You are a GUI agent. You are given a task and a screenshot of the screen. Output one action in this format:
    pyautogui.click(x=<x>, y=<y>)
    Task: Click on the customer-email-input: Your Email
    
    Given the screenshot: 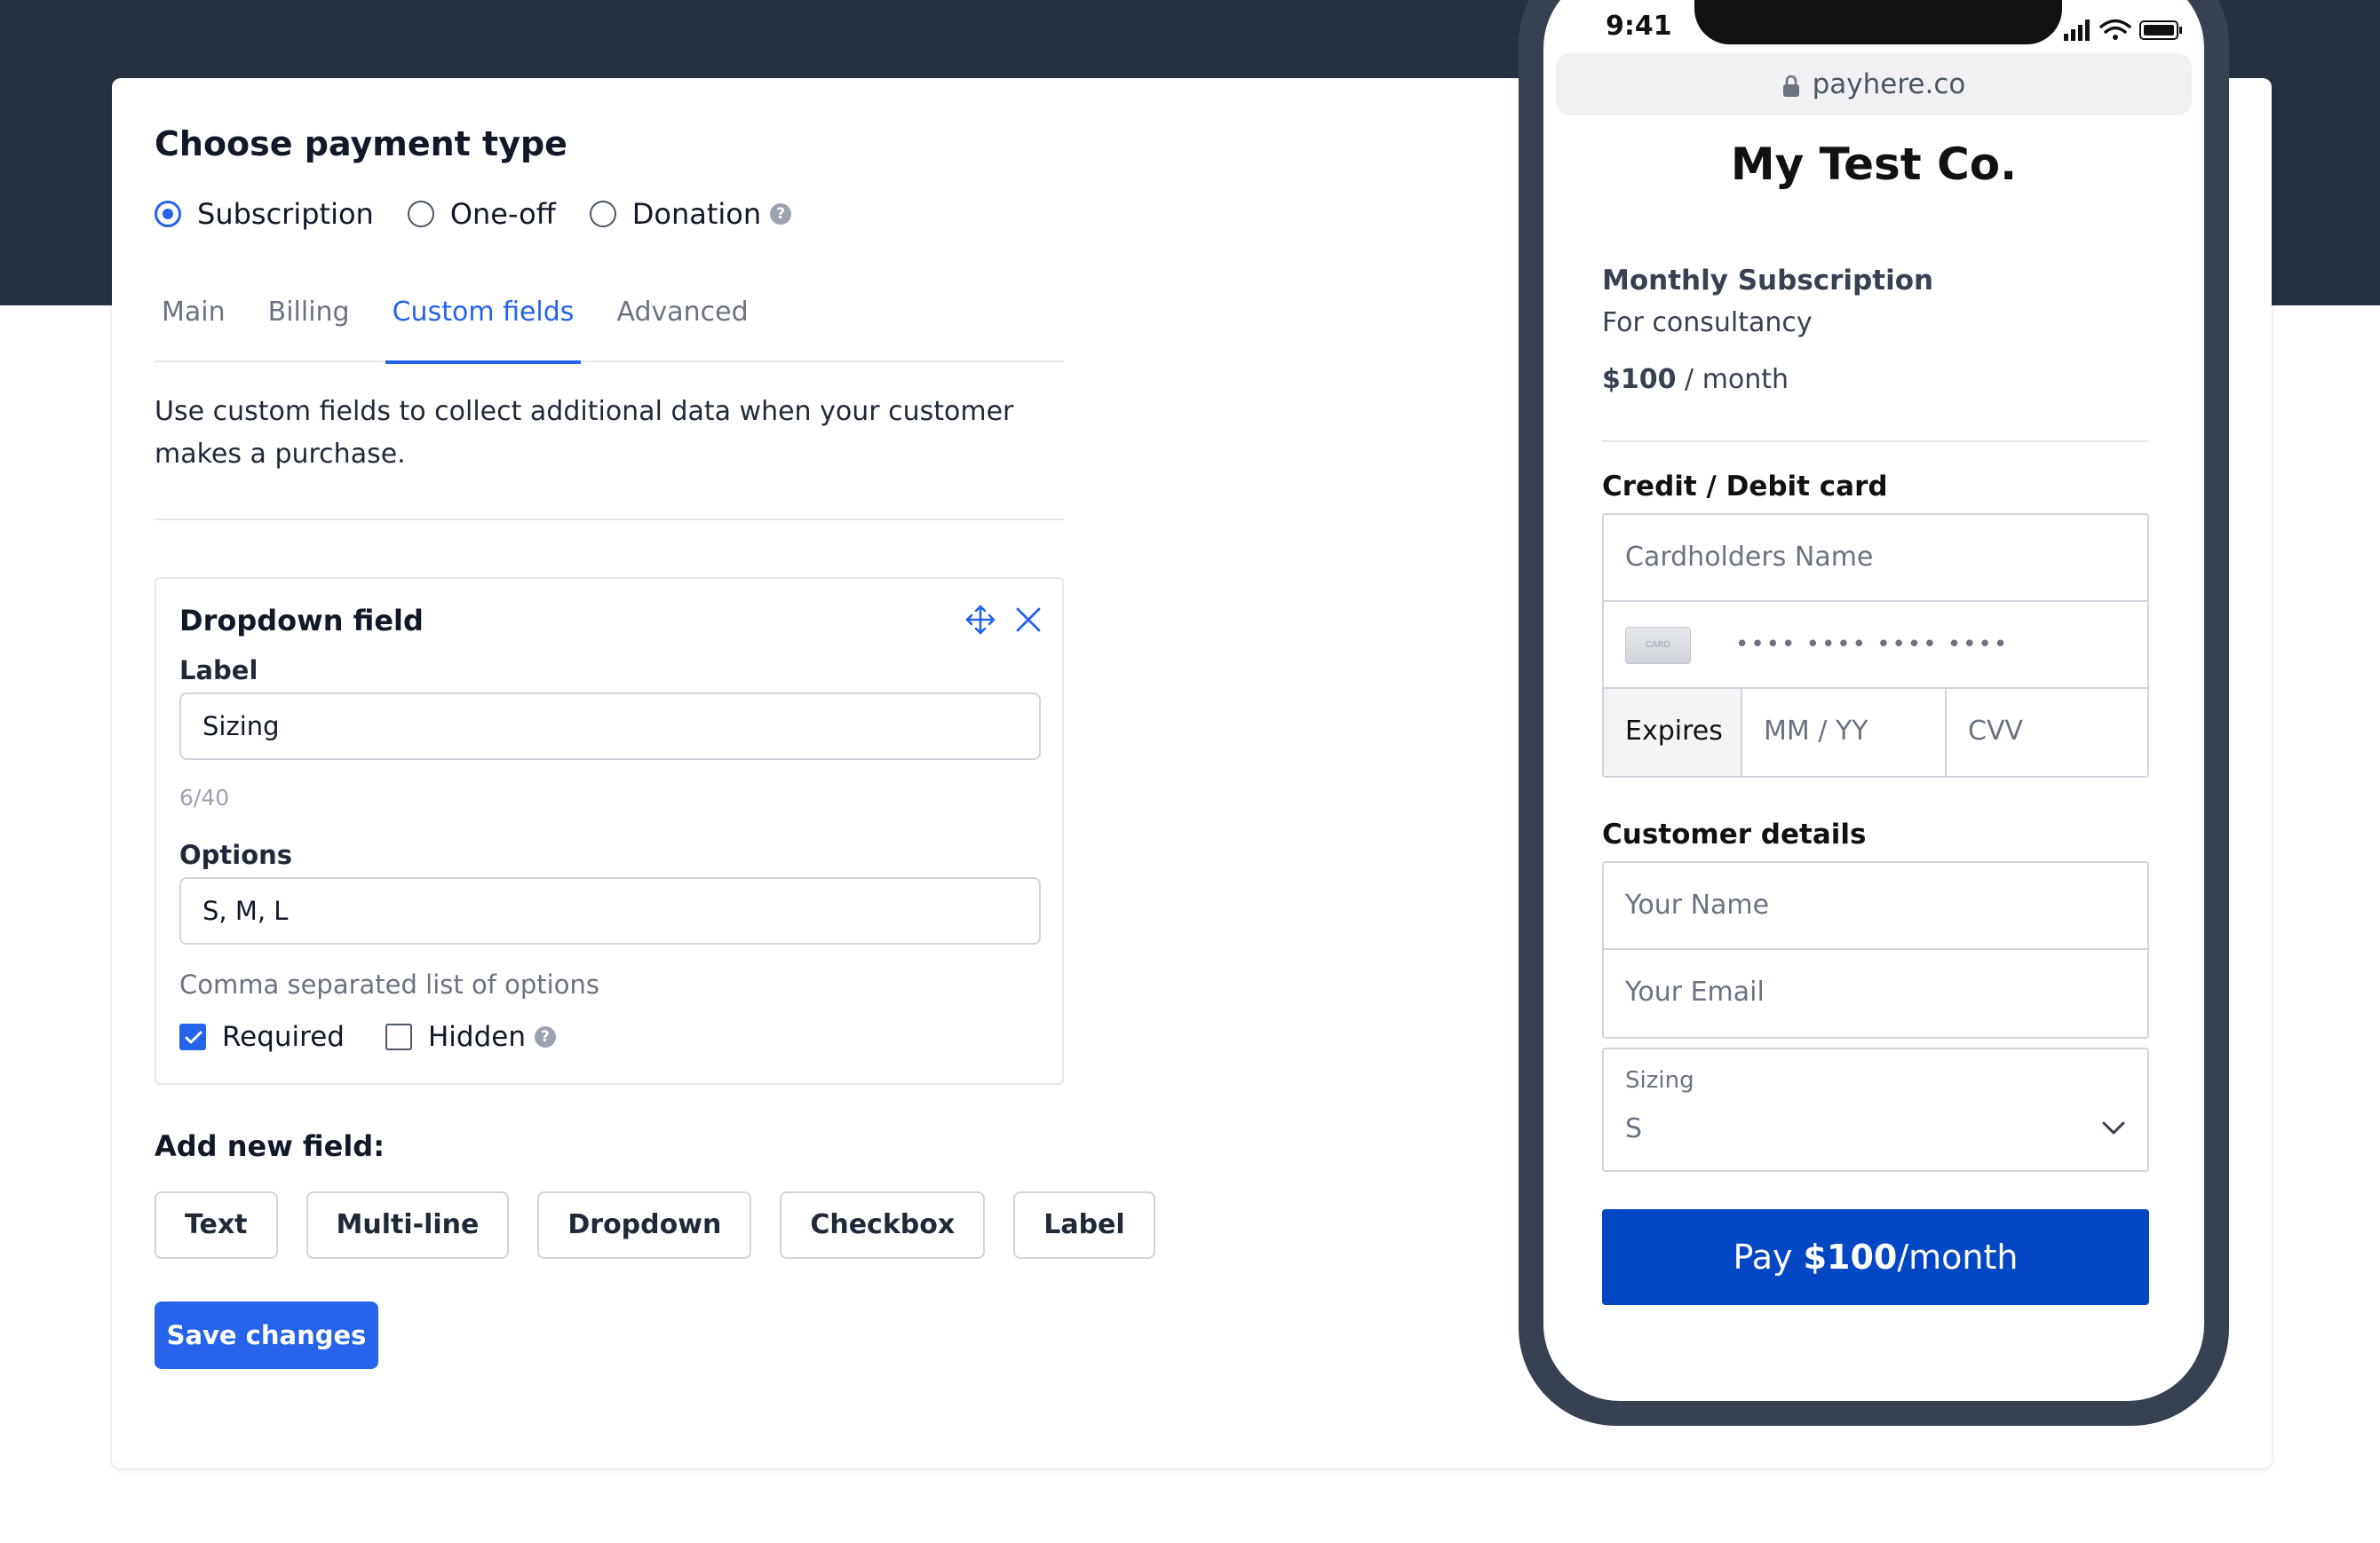 What is the action you would take?
    pyautogui.click(x=1875, y=993)
    